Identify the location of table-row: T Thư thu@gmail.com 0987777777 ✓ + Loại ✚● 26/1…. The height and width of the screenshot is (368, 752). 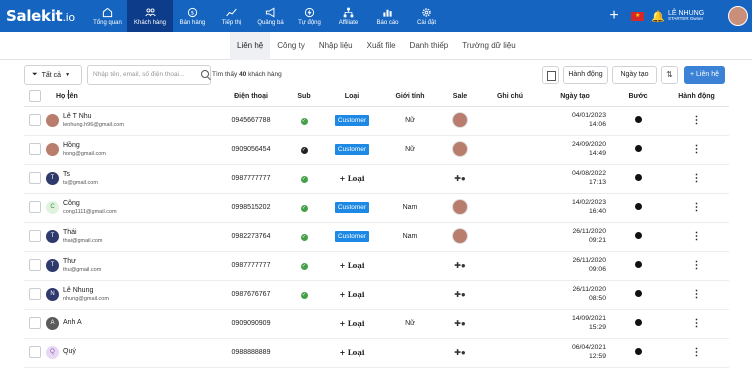
(376, 266).